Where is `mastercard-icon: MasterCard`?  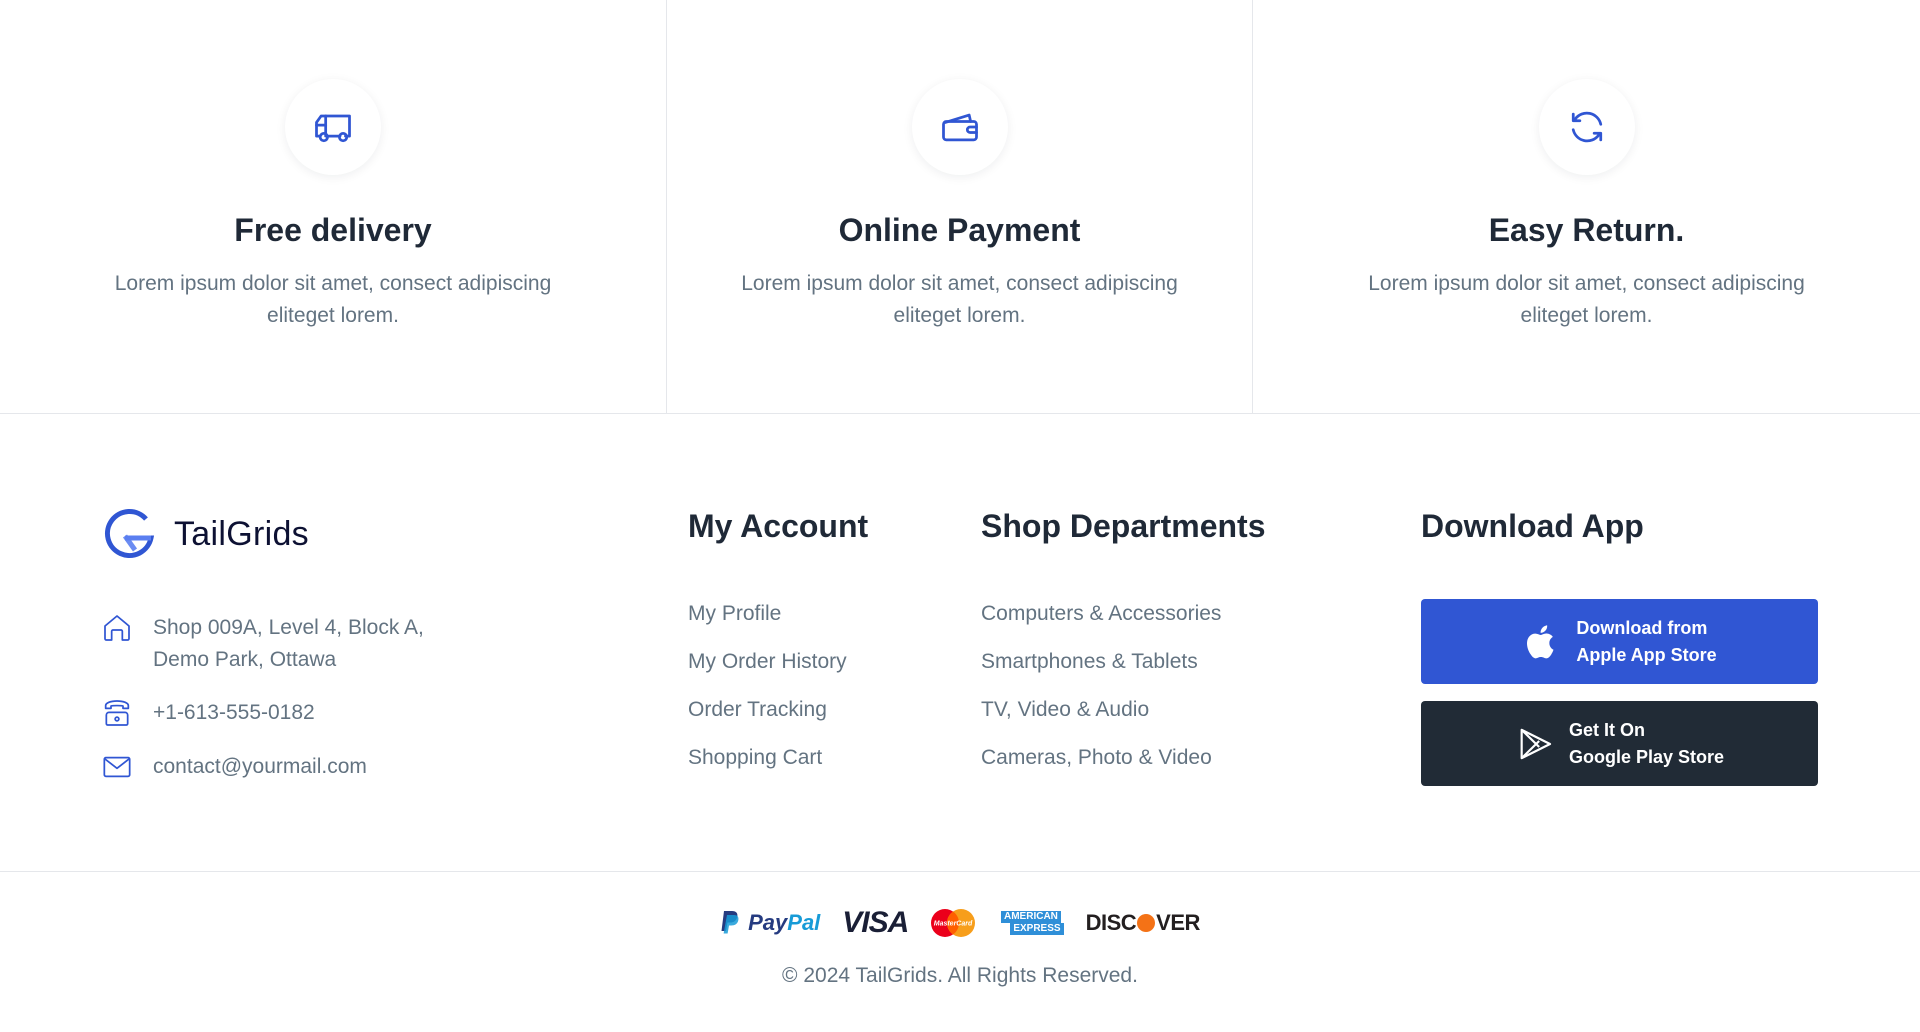
mastercard-icon: MasterCard is located at coordinates (953, 923).